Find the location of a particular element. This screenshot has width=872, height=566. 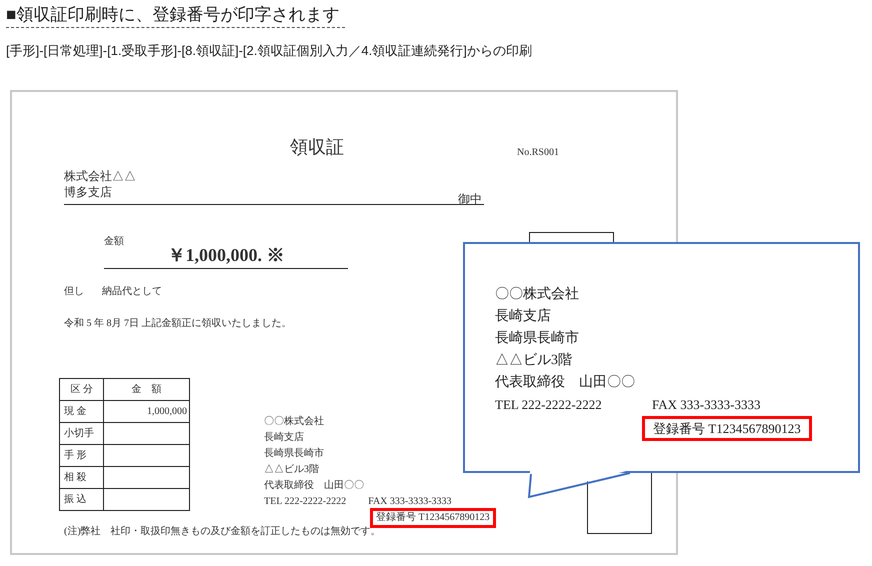

table-cell: 相 殺 is located at coordinates (82, 477).